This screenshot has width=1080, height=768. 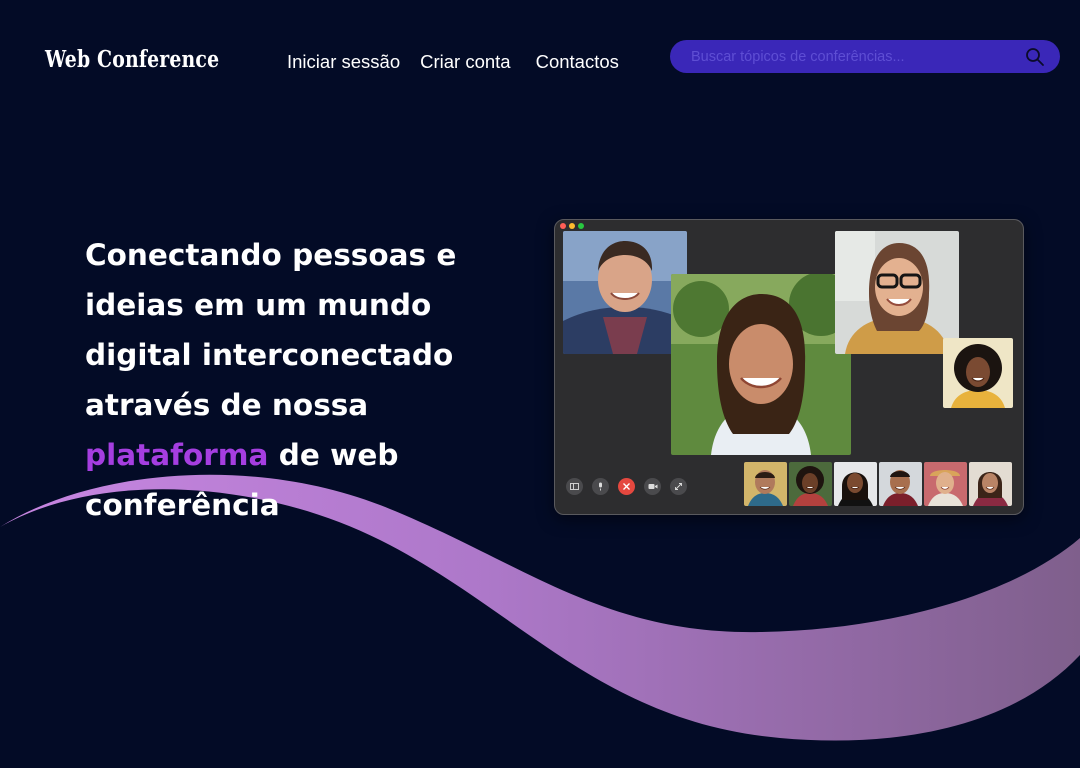 I want to click on sidebar-toggle-button, so click(x=574, y=486).